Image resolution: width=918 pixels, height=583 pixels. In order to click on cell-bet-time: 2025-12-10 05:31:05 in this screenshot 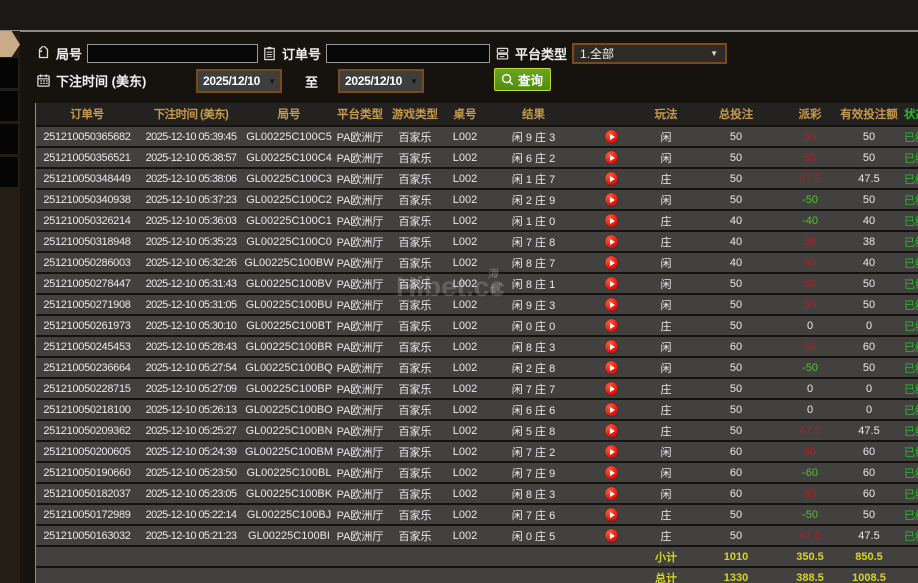, I will do `click(191, 304)`.